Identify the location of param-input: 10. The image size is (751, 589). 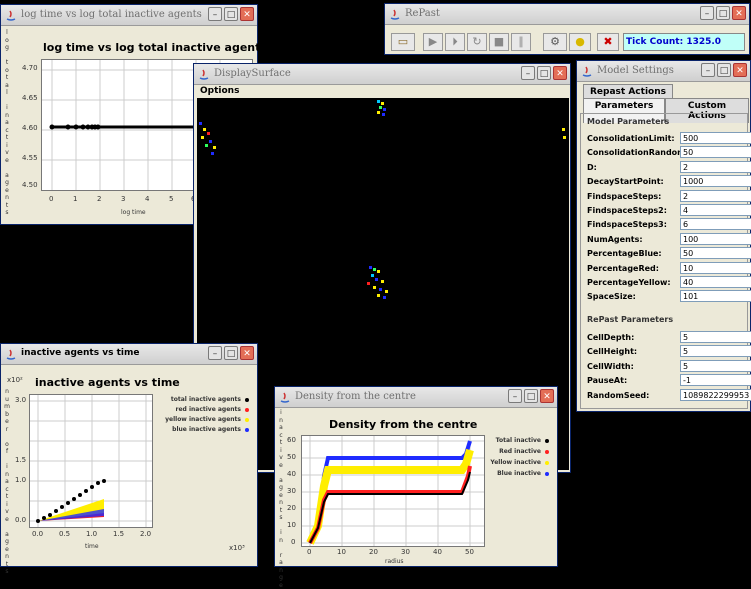
(715, 268).